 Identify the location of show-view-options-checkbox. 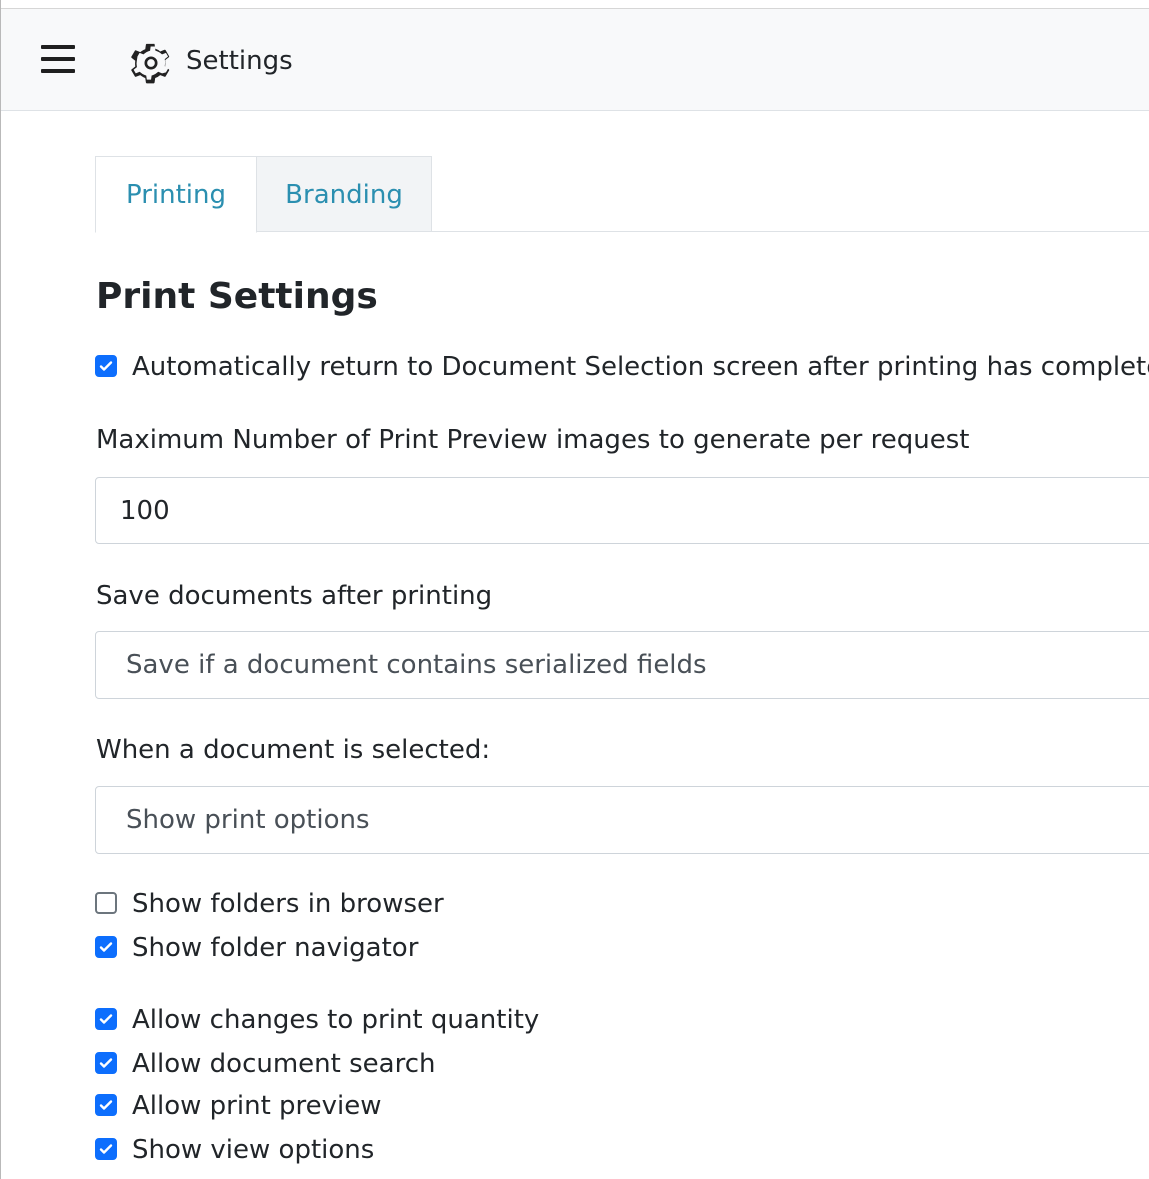
(106, 1149).